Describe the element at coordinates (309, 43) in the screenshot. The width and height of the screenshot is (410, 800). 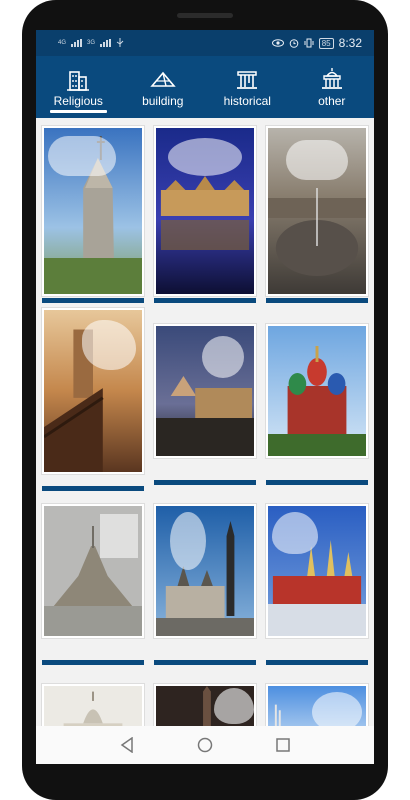
I see `vibrate-icon` at that location.